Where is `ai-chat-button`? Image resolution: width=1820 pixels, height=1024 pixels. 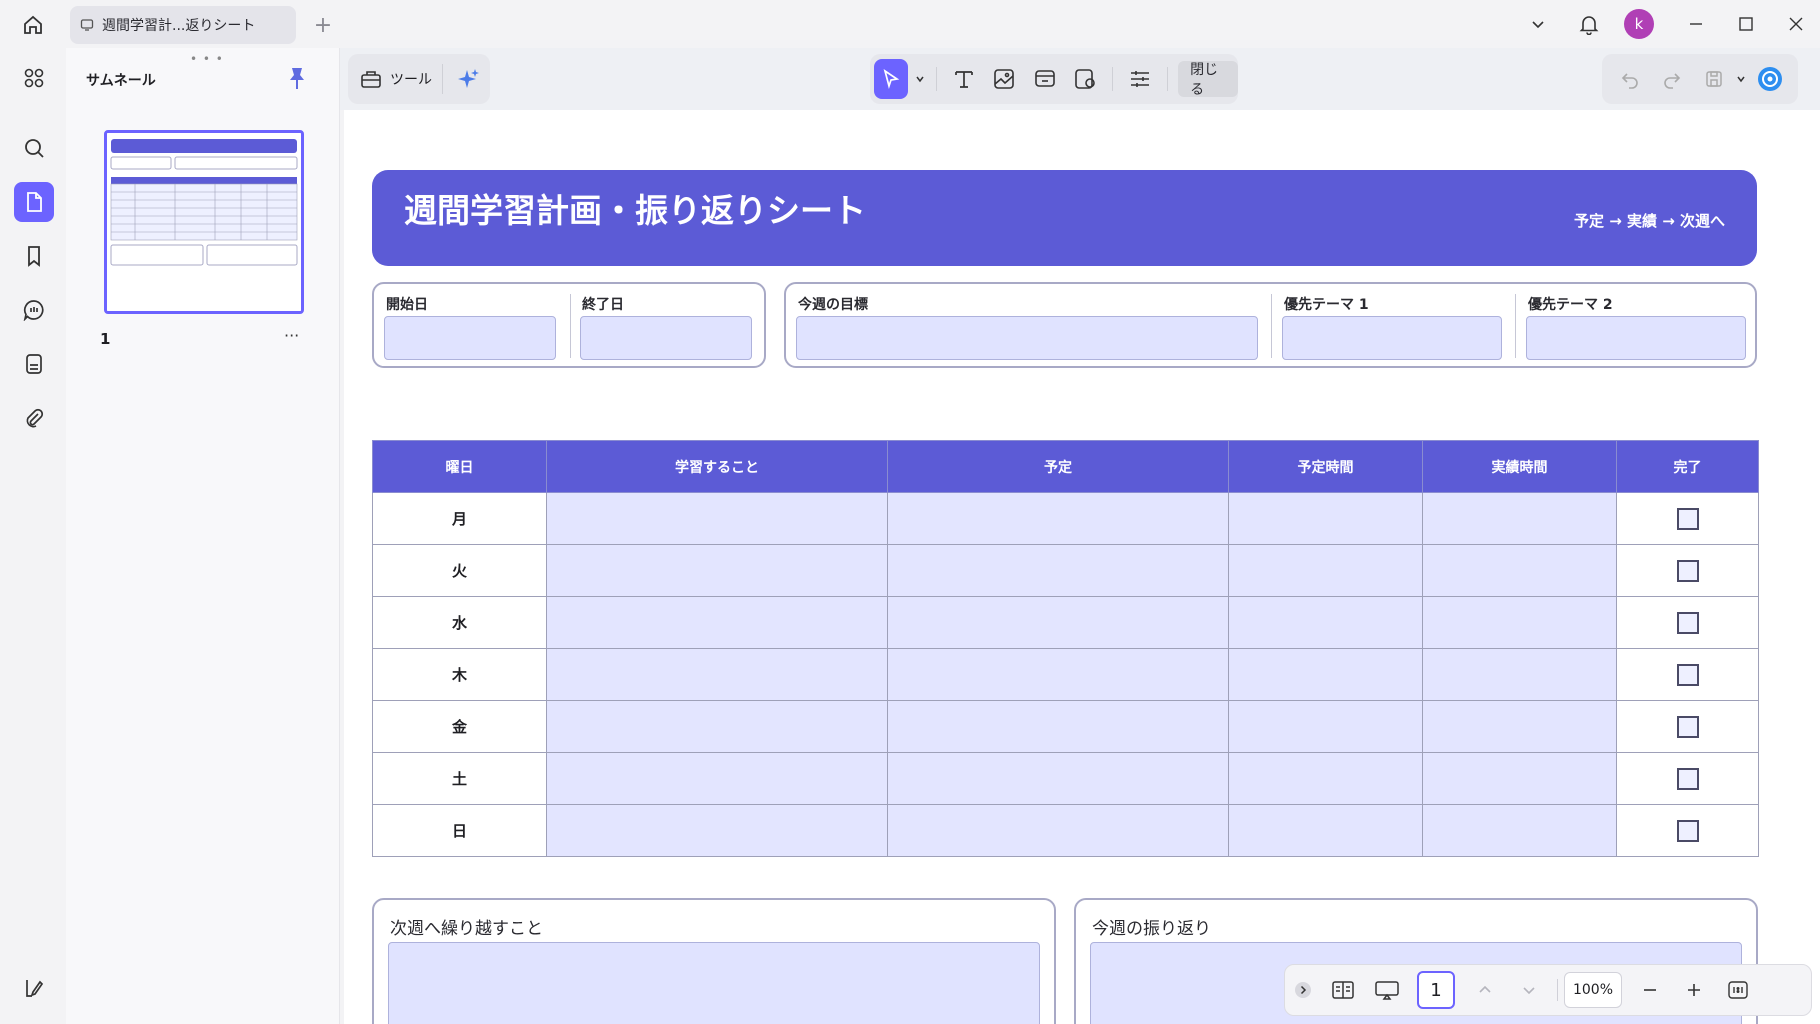
ai-chat-button is located at coordinates (1770, 79).